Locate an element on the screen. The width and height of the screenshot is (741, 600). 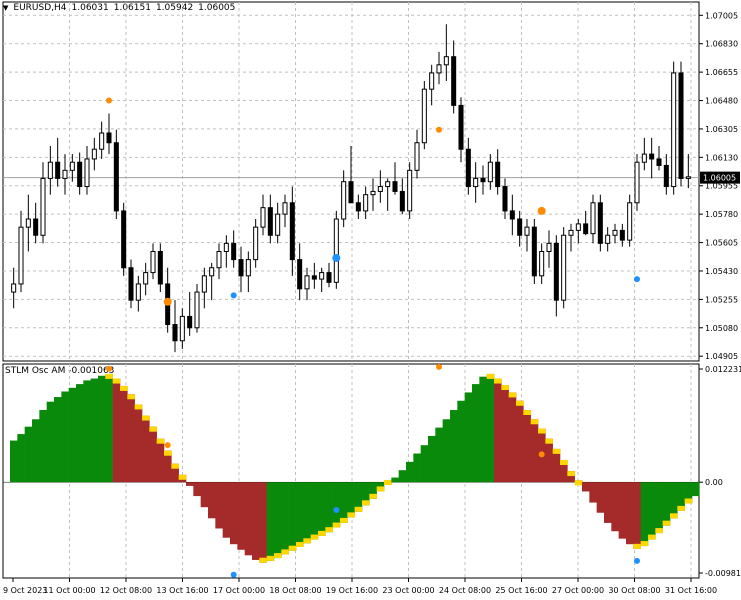
osc-axis-label: -0.009811 is located at coordinates (723, 573).